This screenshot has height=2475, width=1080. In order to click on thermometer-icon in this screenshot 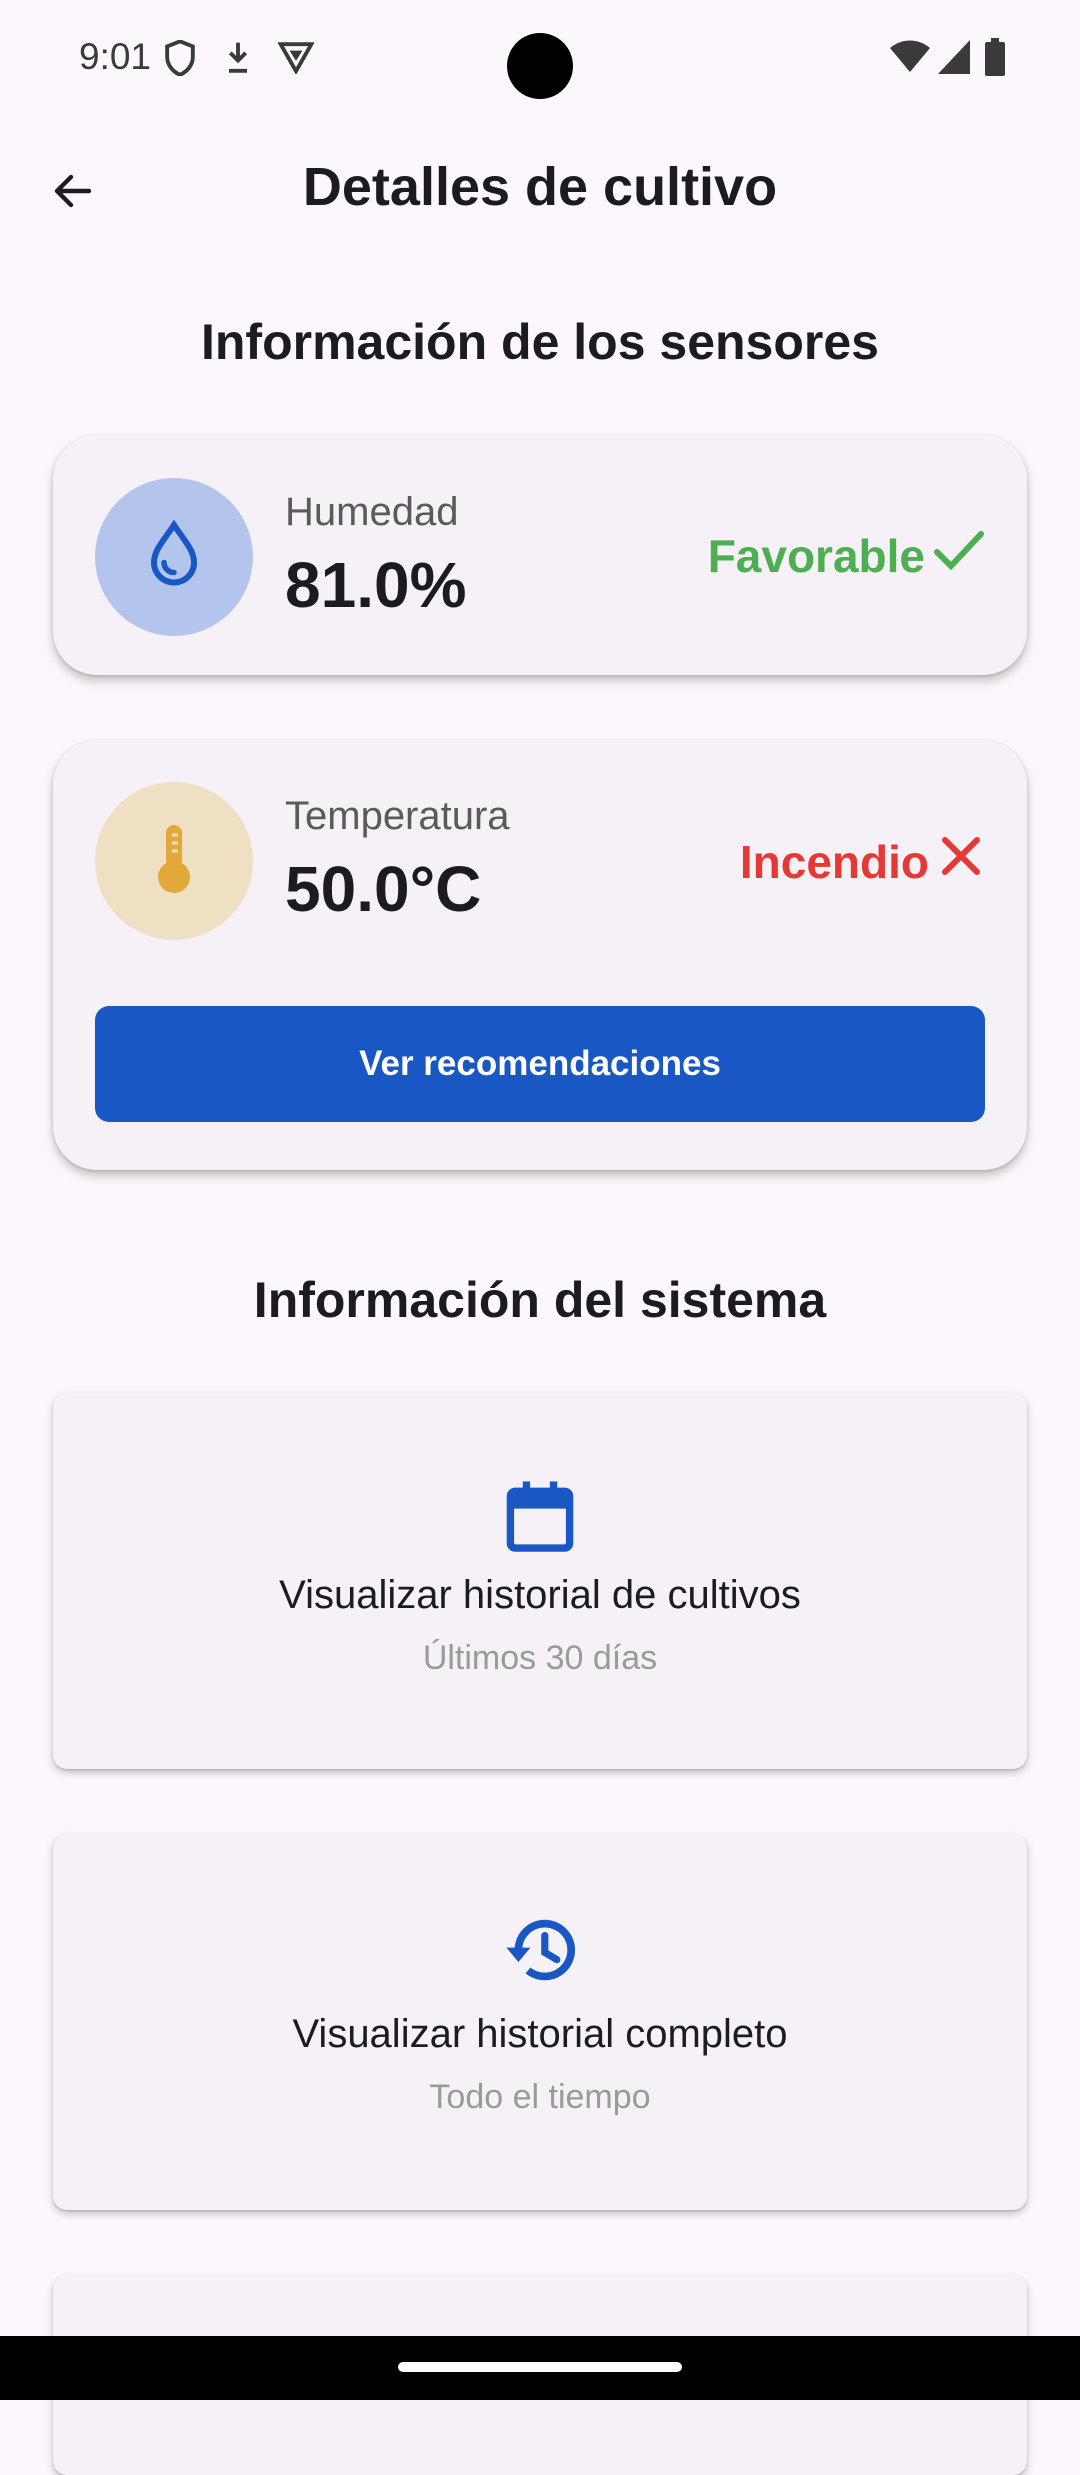, I will do `click(174, 861)`.